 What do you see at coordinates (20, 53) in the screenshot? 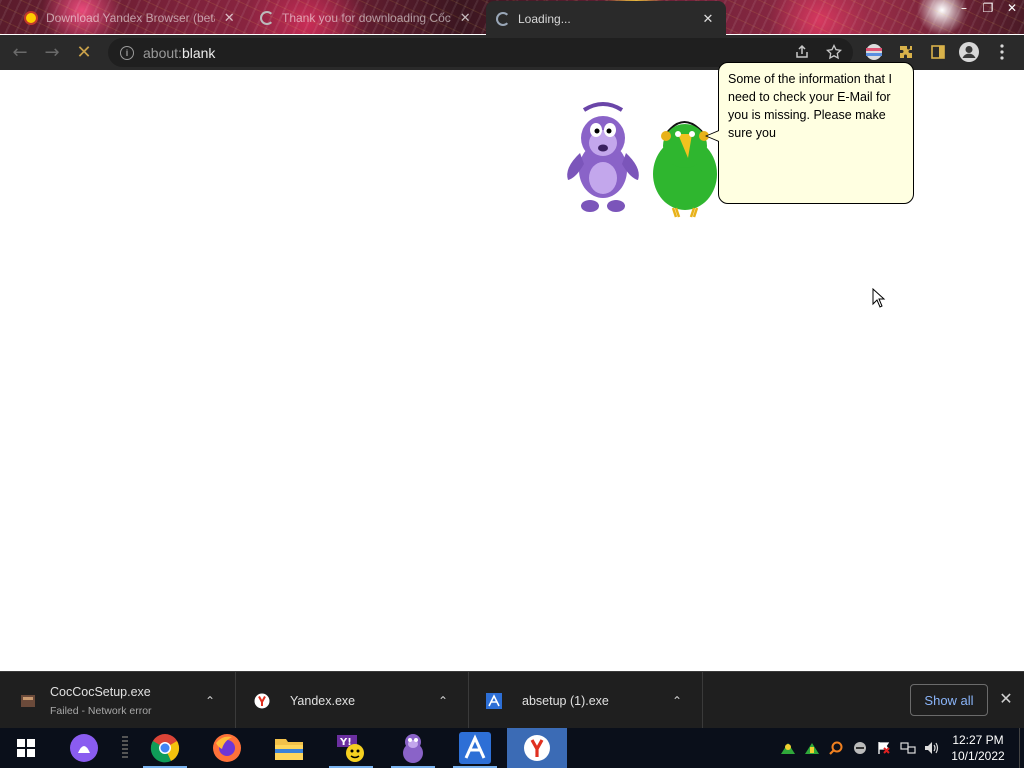
I see `back-button: ←` at bounding box center [20, 53].